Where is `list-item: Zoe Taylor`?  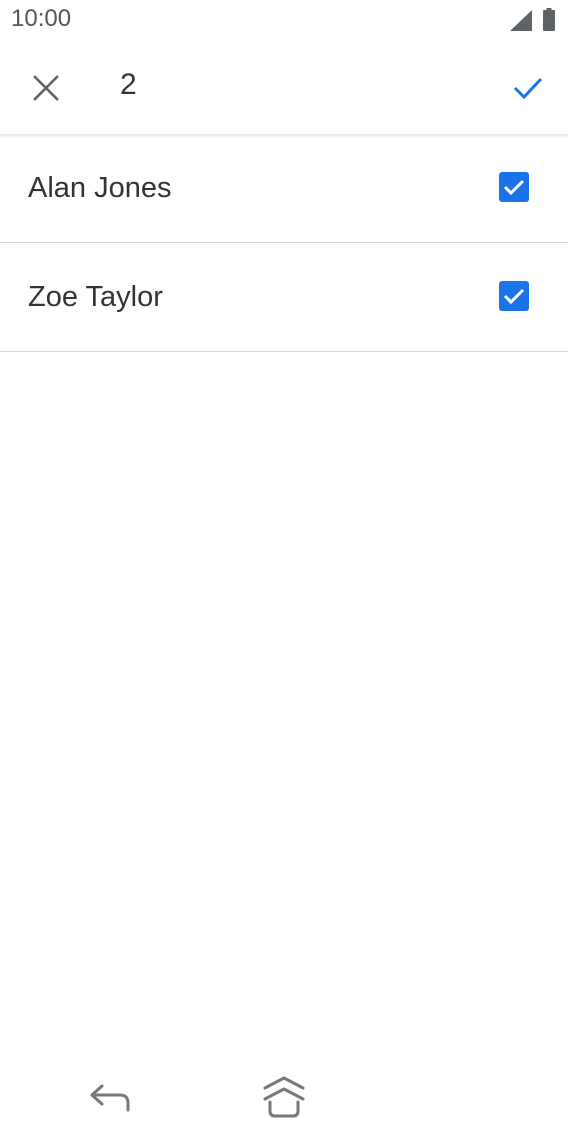
list-item: Zoe Taylor is located at coordinates (284, 297).